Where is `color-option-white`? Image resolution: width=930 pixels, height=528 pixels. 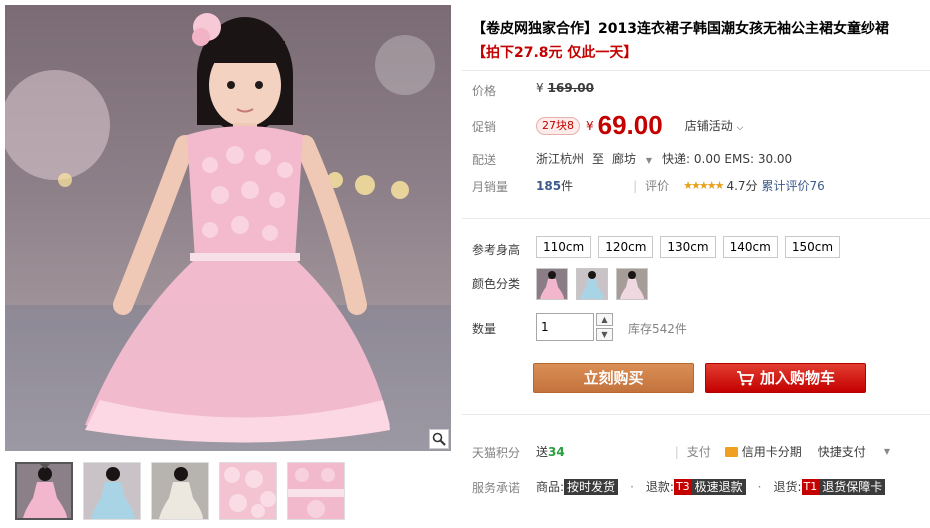
color-option-white is located at coordinates (632, 284).